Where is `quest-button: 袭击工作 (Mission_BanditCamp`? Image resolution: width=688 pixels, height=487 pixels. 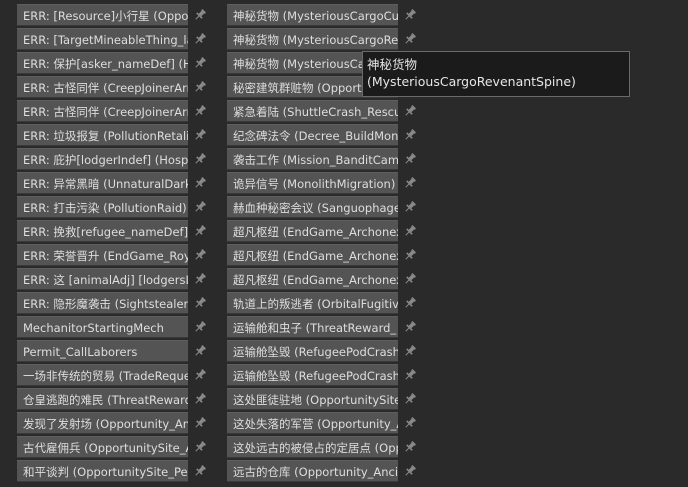
quest-button: 袭击工作 (Mission_BanditCamp is located at coordinates (312, 159).